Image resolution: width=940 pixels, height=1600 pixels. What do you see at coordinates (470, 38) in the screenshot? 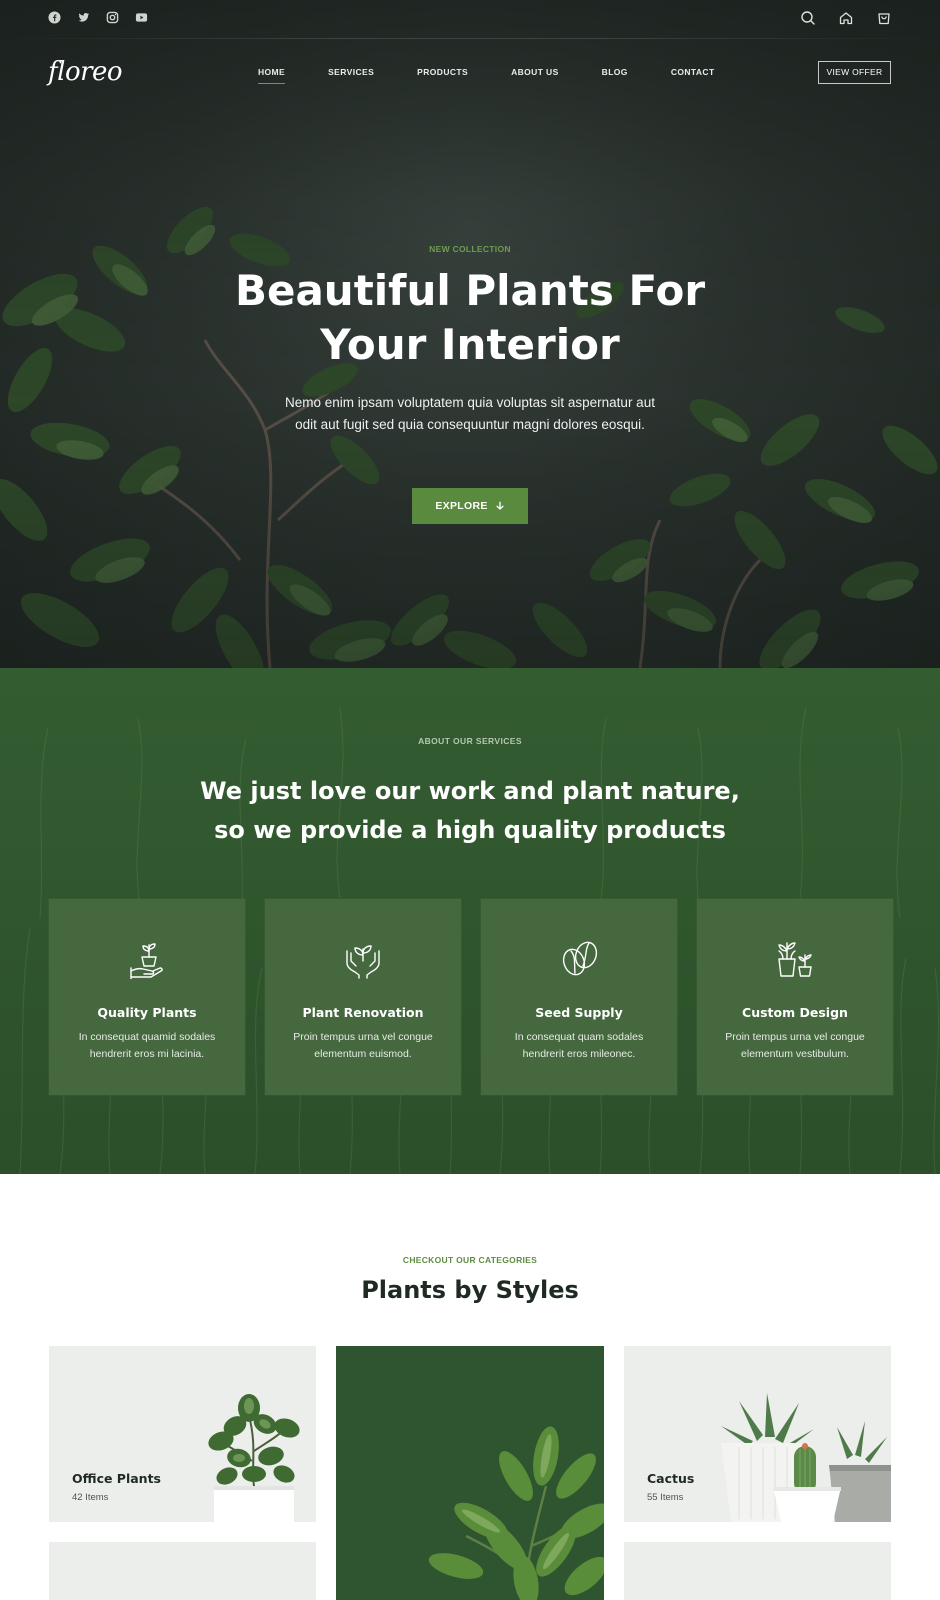
I see `topbar-divider` at bounding box center [470, 38].